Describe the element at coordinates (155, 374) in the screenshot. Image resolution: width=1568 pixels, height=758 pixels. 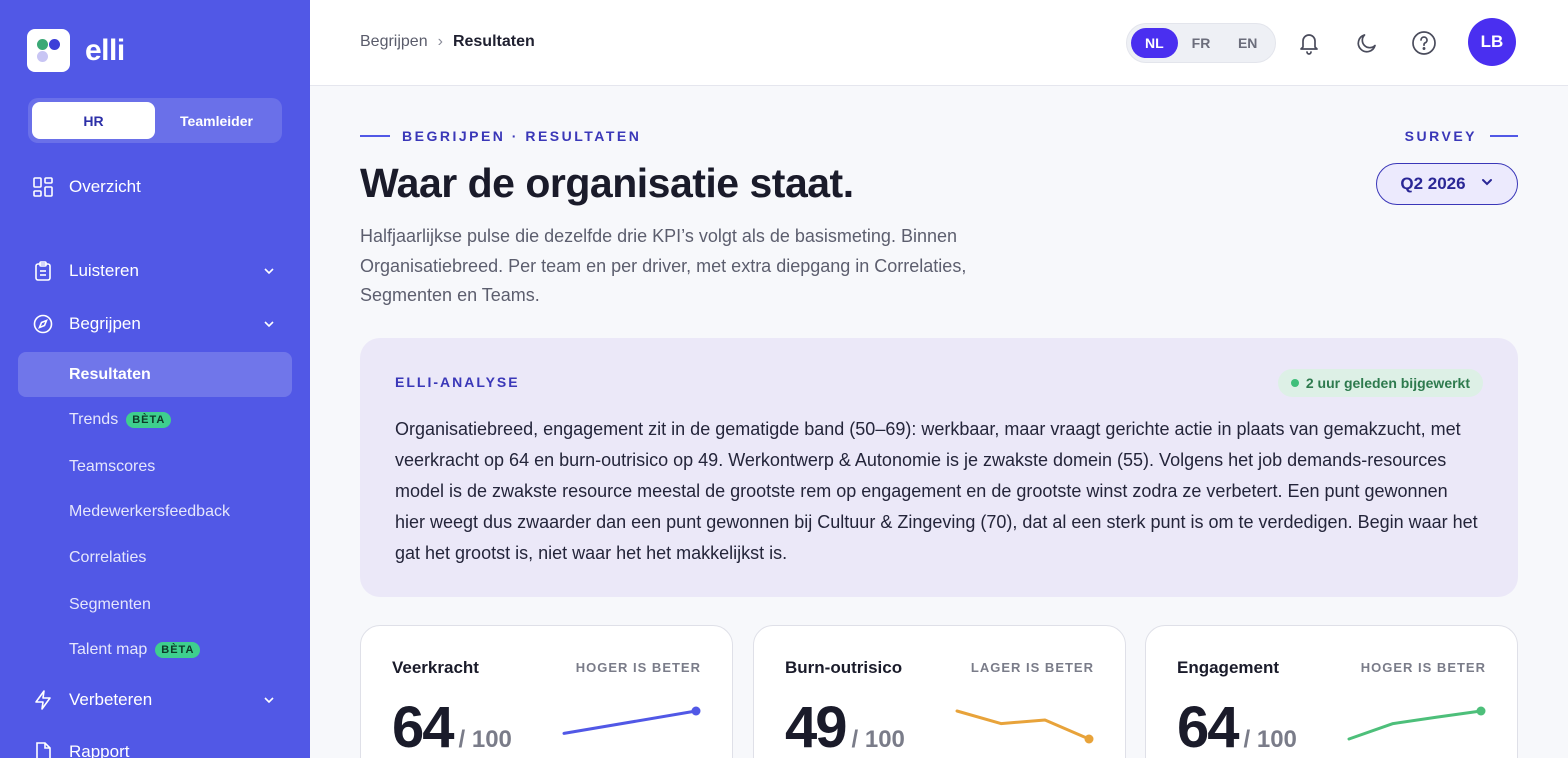
I see `sidebar-subitem-results: Resultaten` at that location.